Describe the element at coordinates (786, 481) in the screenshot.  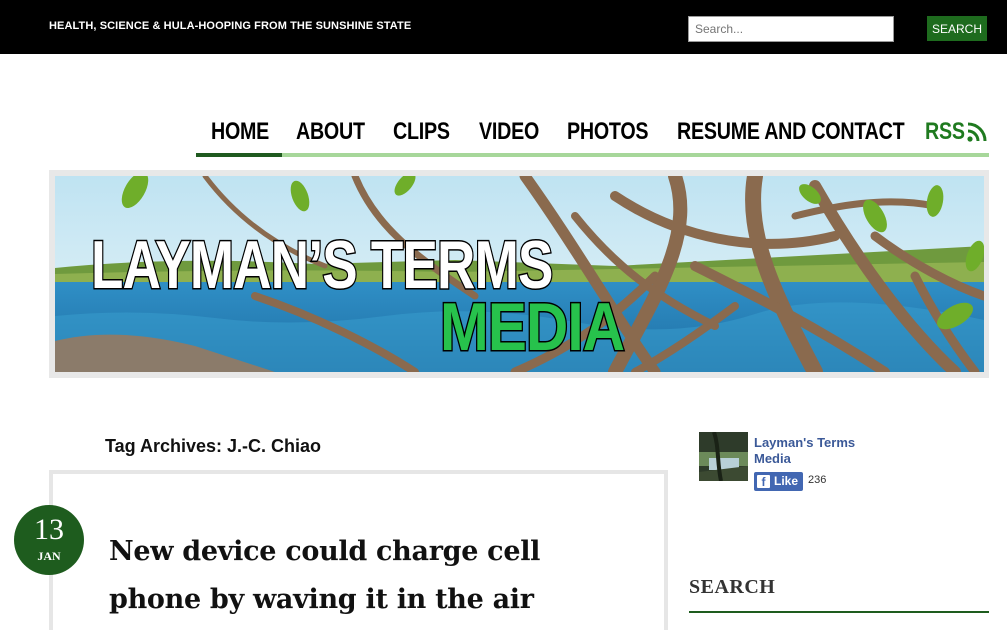
I see `facebook-like-label: Like` at that location.